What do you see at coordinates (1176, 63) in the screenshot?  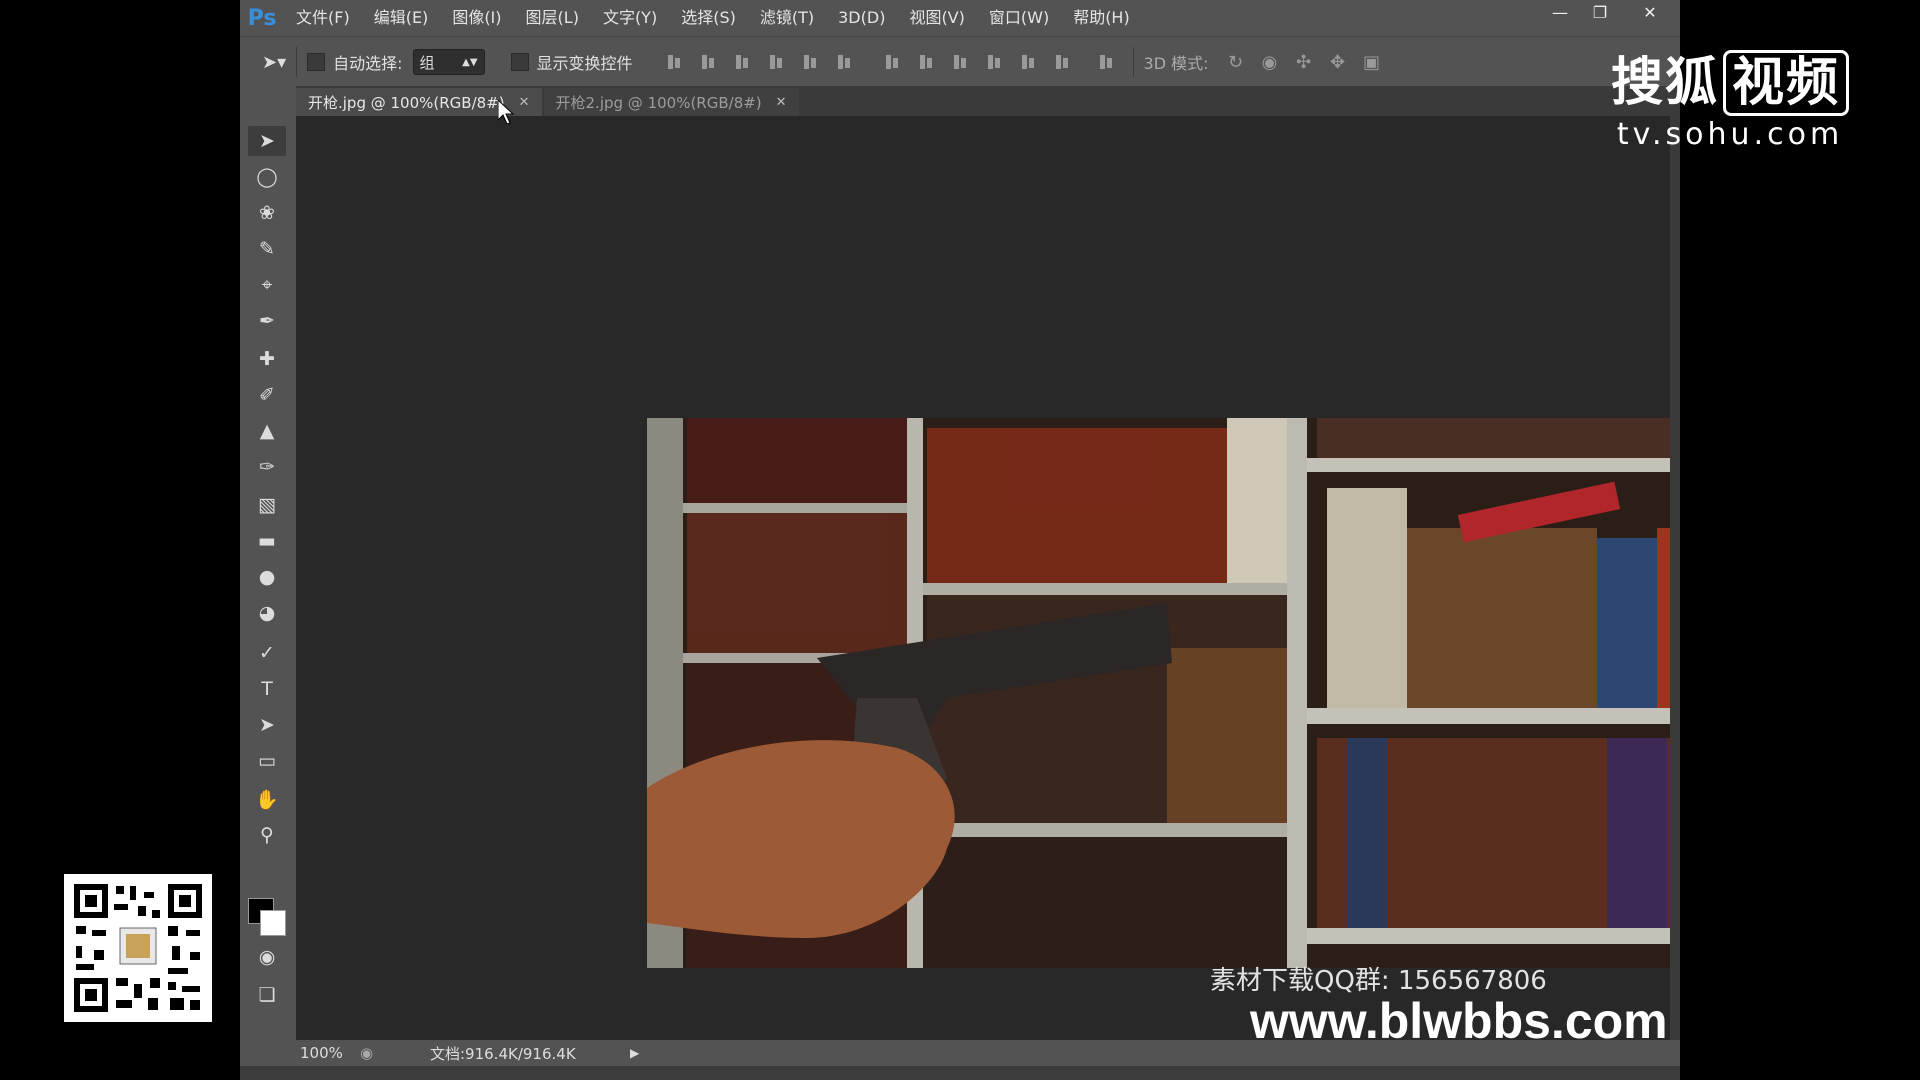 I see `mode-3d-label: 3D 模式:` at bounding box center [1176, 63].